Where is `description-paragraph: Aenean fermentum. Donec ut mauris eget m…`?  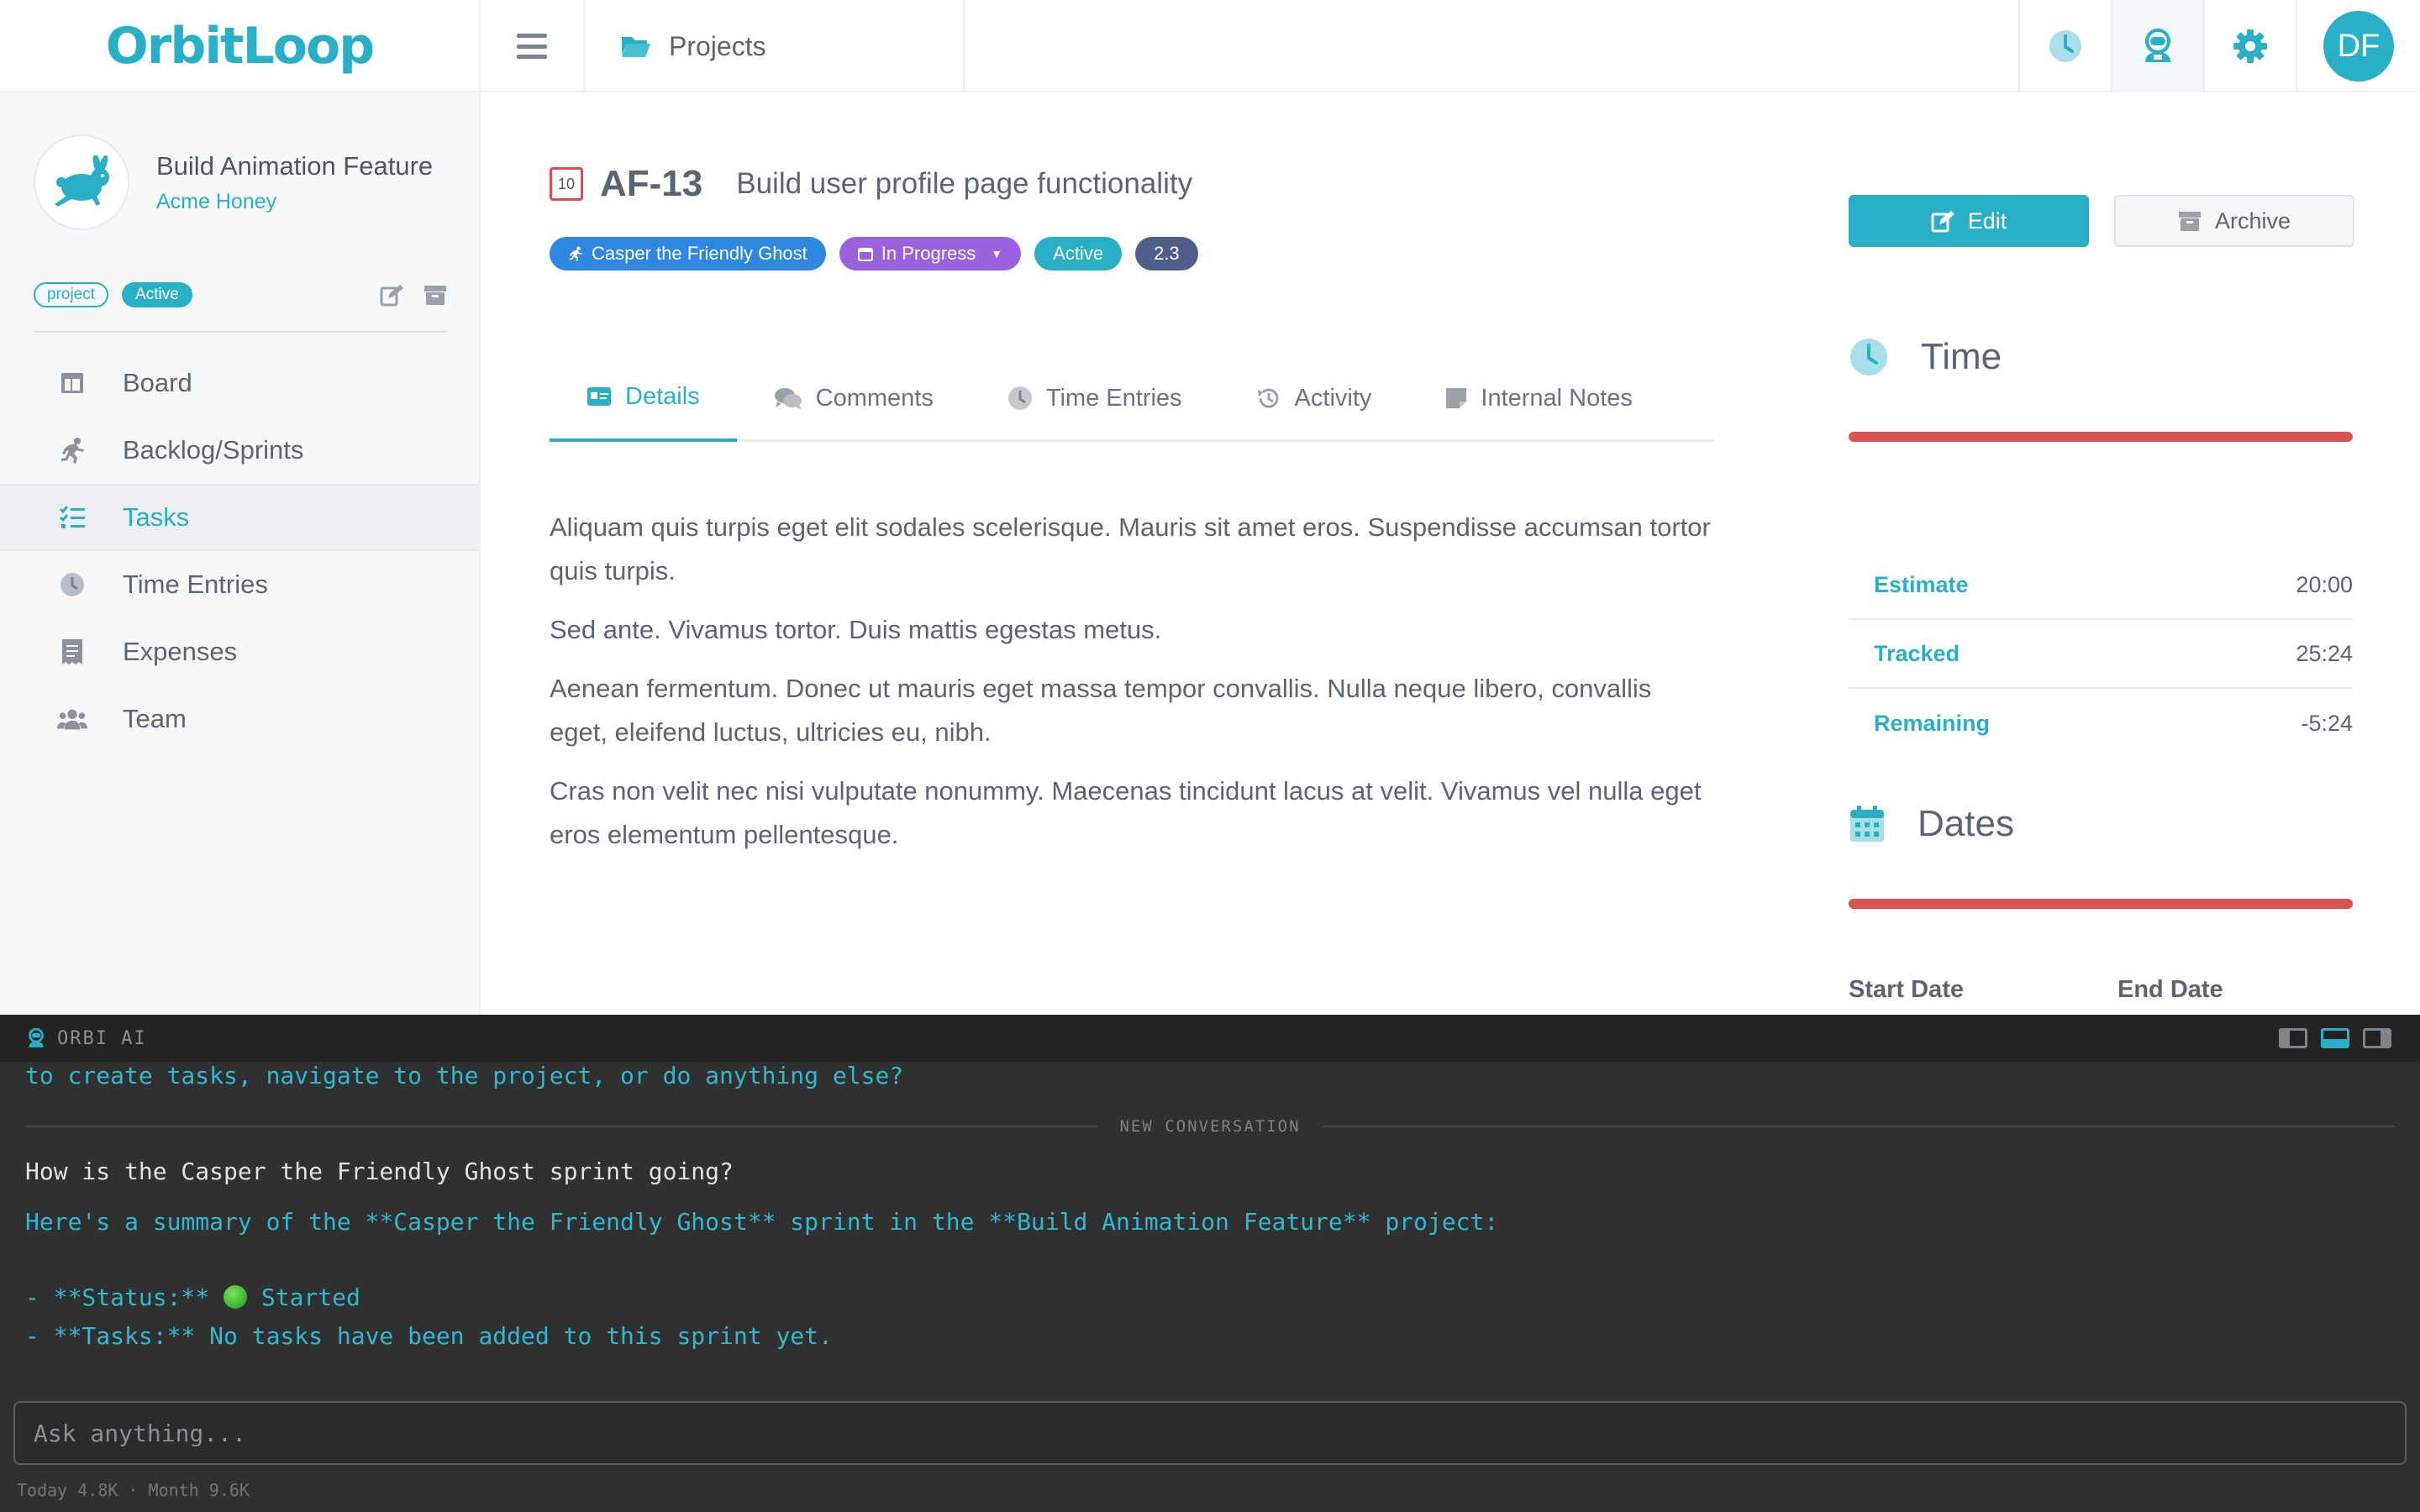 description-paragraph: Aenean fermentum. Donec ut mauris eget m… is located at coordinates (1101, 710).